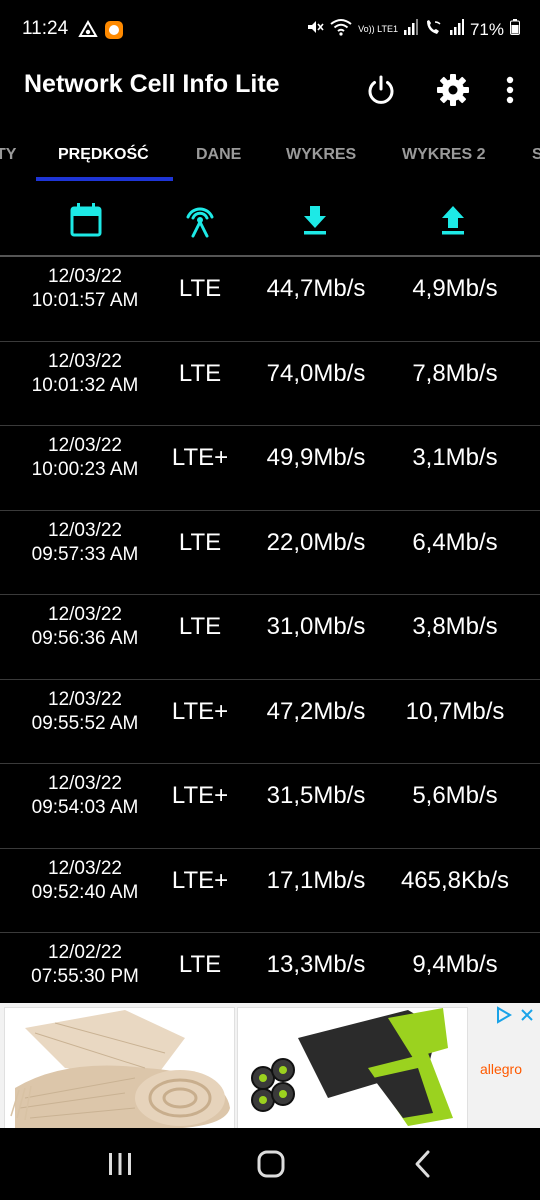  I want to click on upload-speed-cell: 4,9Mb/s, so click(455, 288).